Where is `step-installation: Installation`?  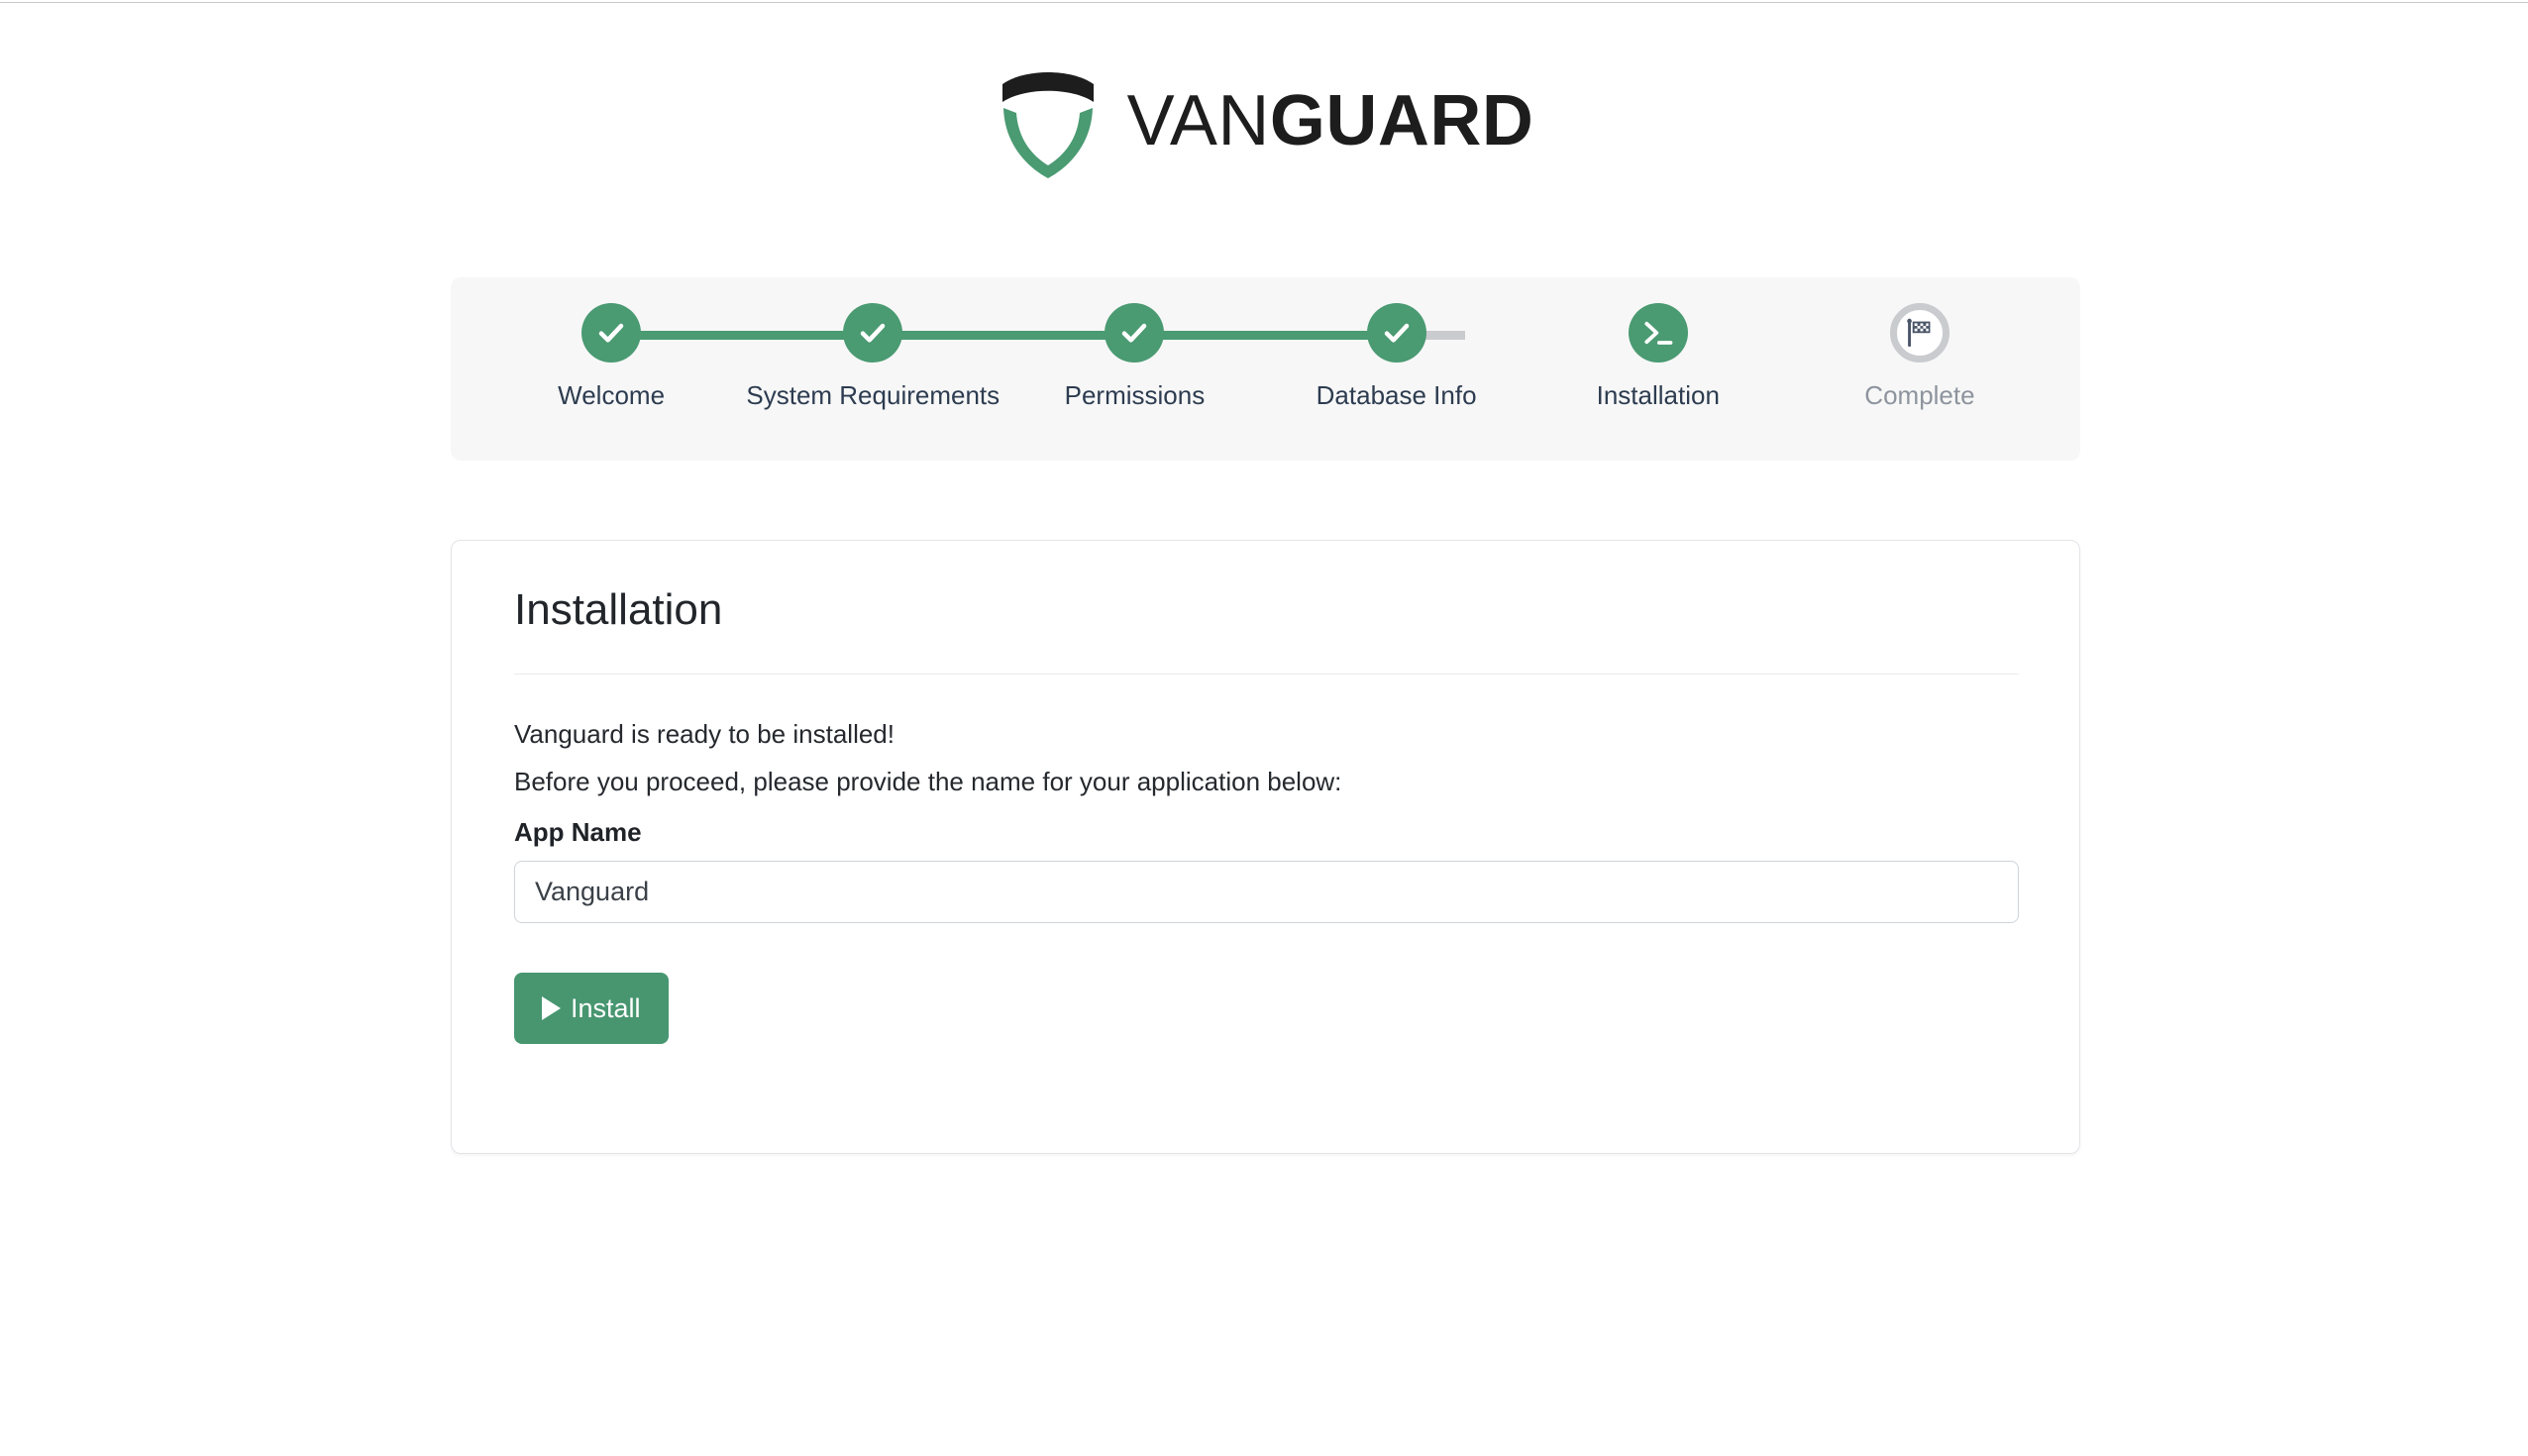
step-installation: Installation is located at coordinates (1658, 355).